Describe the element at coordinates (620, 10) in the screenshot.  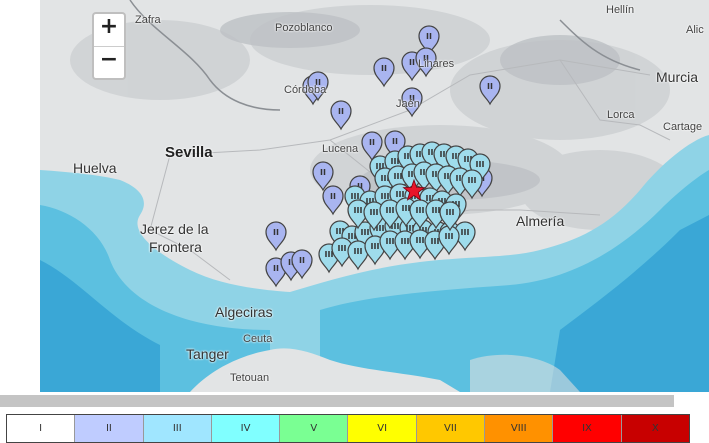
I see `city-label-hellin: Hellín` at that location.